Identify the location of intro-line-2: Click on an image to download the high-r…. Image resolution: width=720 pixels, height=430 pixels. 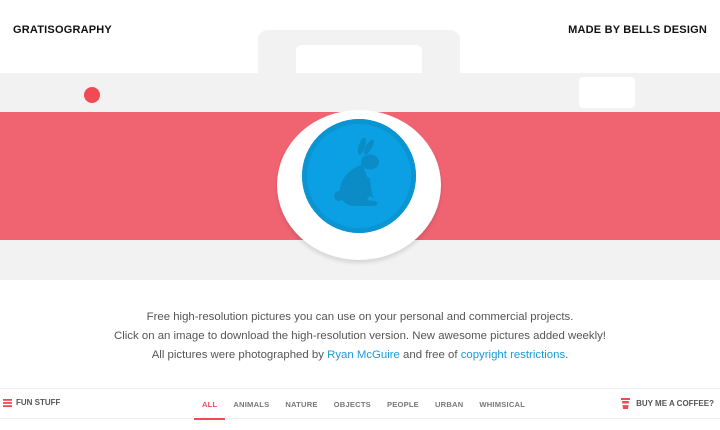
(360, 336).